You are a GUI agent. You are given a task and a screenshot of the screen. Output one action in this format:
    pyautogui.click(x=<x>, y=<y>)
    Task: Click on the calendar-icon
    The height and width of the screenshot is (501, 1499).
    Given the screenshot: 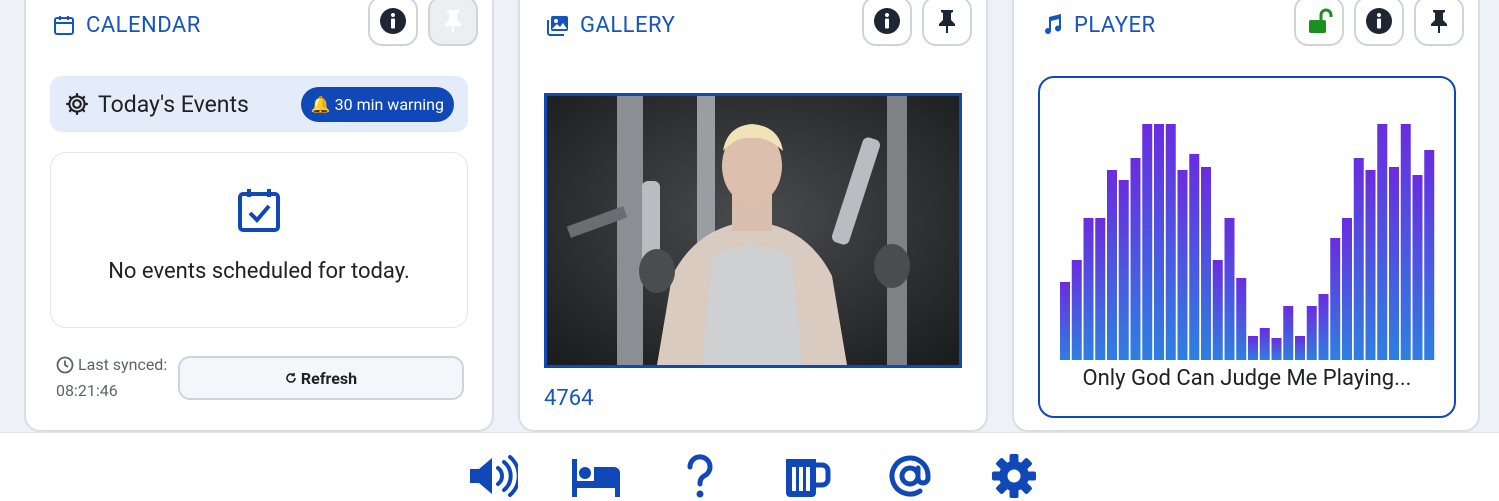 What is the action you would take?
    pyautogui.click(x=64, y=25)
    